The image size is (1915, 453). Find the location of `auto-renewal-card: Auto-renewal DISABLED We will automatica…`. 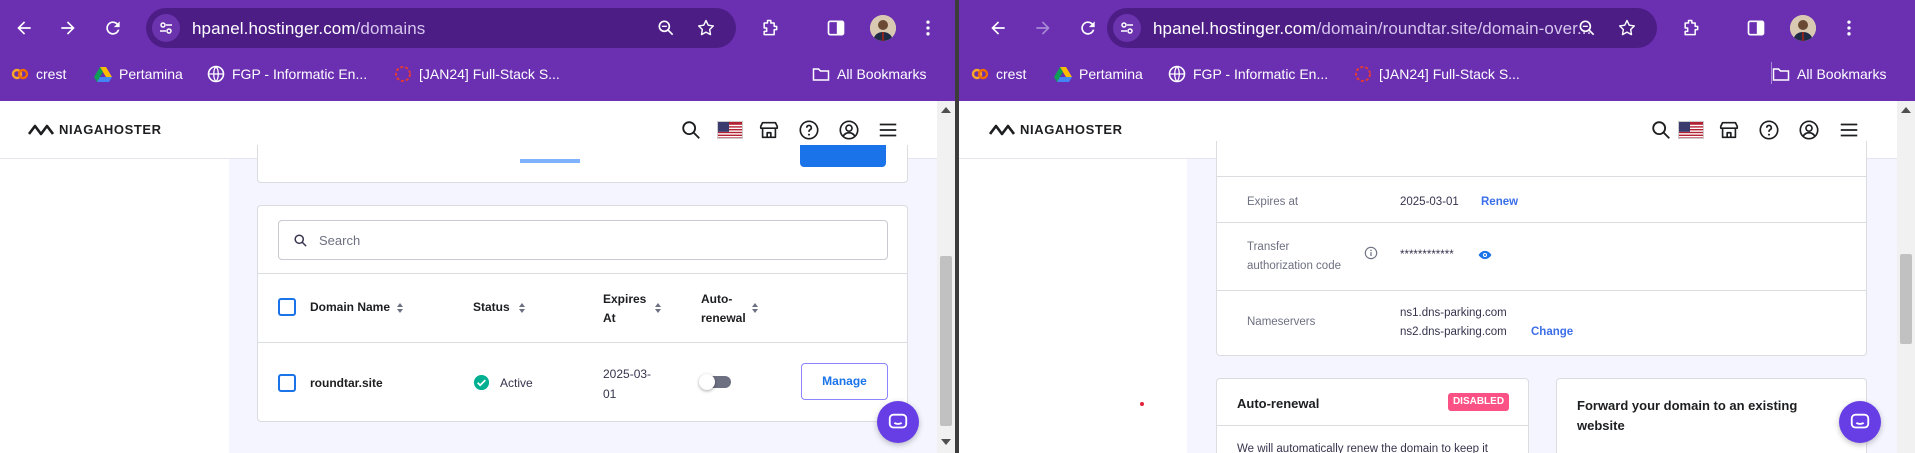

auto-renewal-card: Auto-renewal DISABLED We will automatica… is located at coordinates (1372, 415).